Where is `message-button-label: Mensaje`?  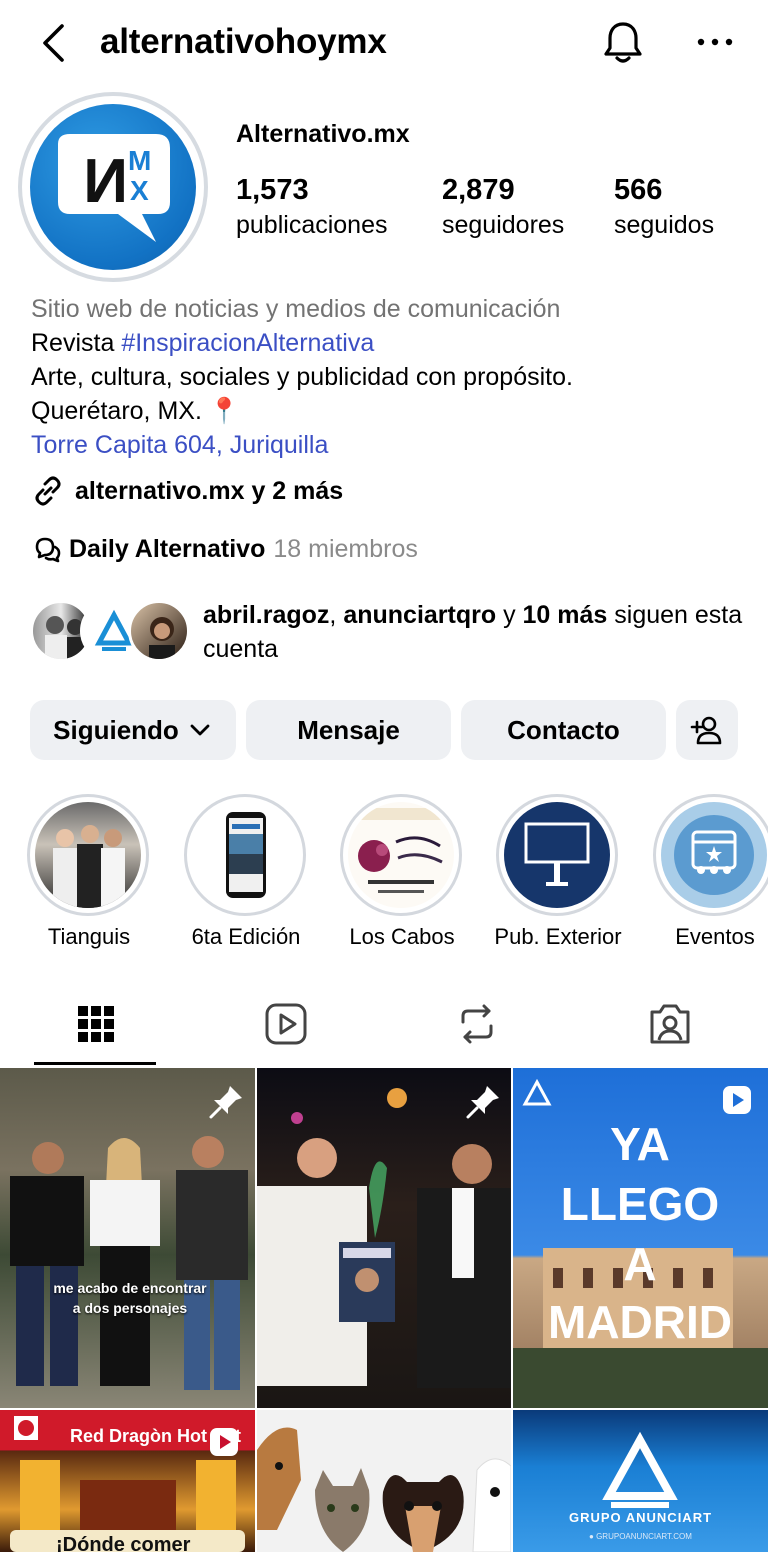 message-button-label: Mensaje is located at coordinates (348, 729).